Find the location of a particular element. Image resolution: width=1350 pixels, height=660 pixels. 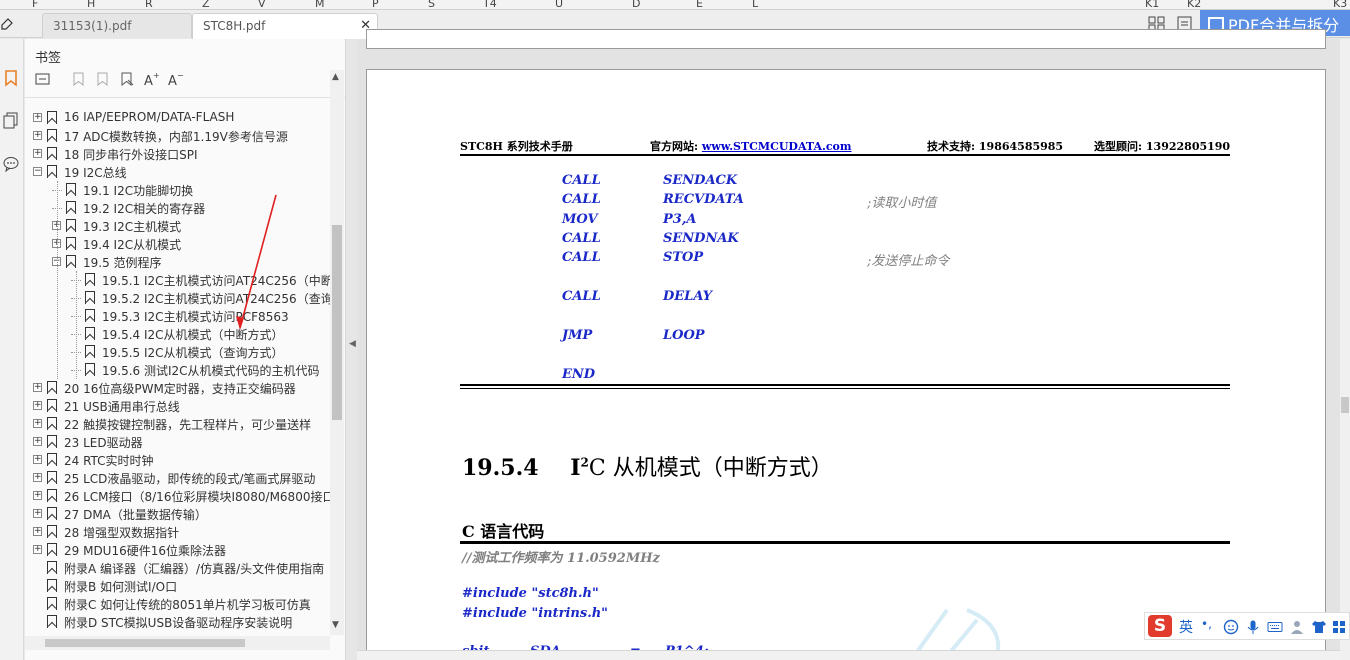

scroll-down-icon: ▼ is located at coordinates (335, 625).